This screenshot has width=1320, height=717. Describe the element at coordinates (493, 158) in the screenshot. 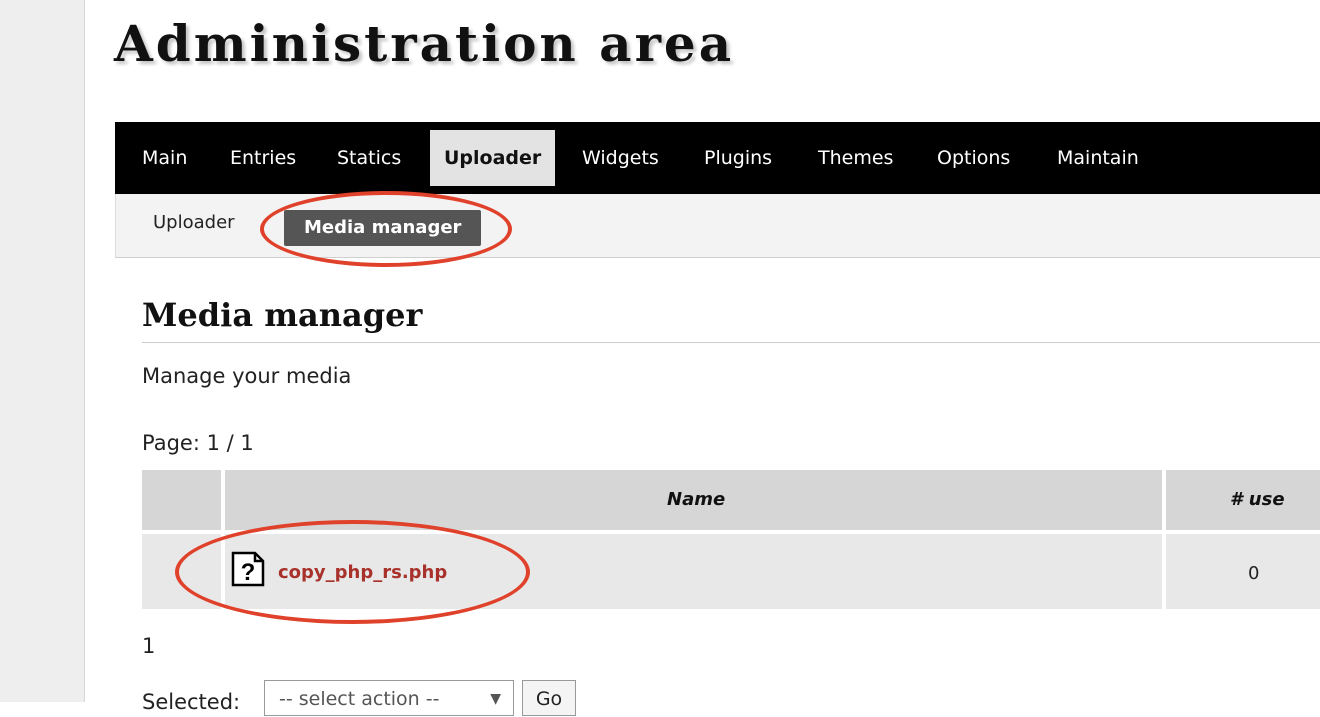

I see `tab-uploader: Uploader` at that location.